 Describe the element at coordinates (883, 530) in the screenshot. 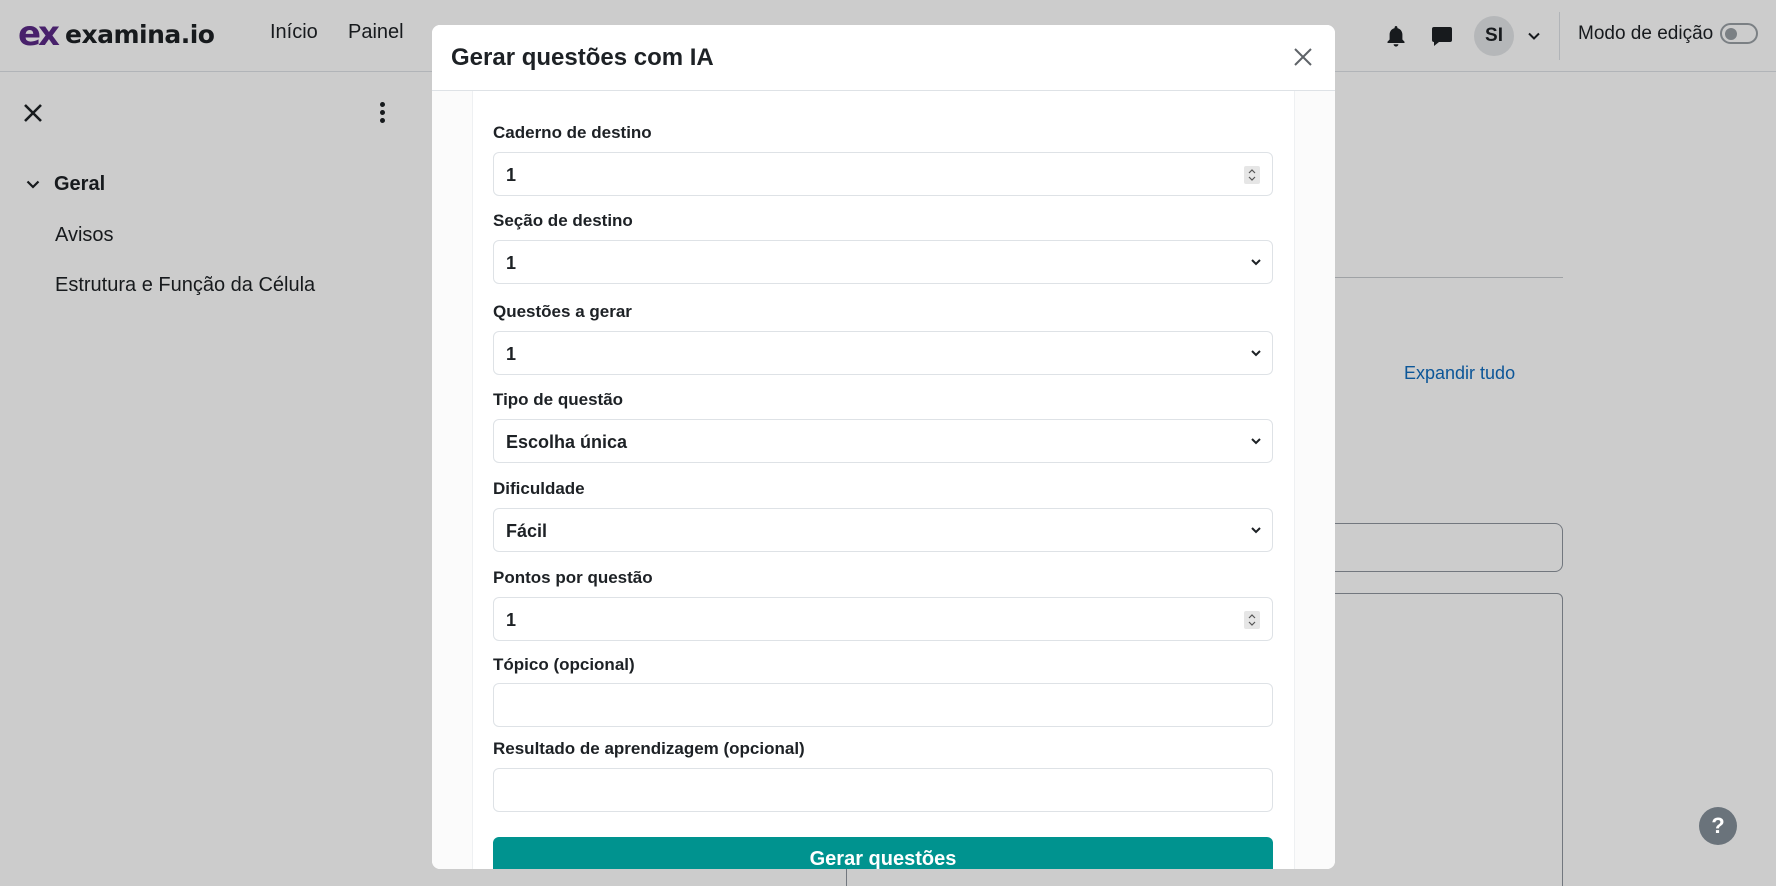

I see `difficulty-select: Fácil` at that location.